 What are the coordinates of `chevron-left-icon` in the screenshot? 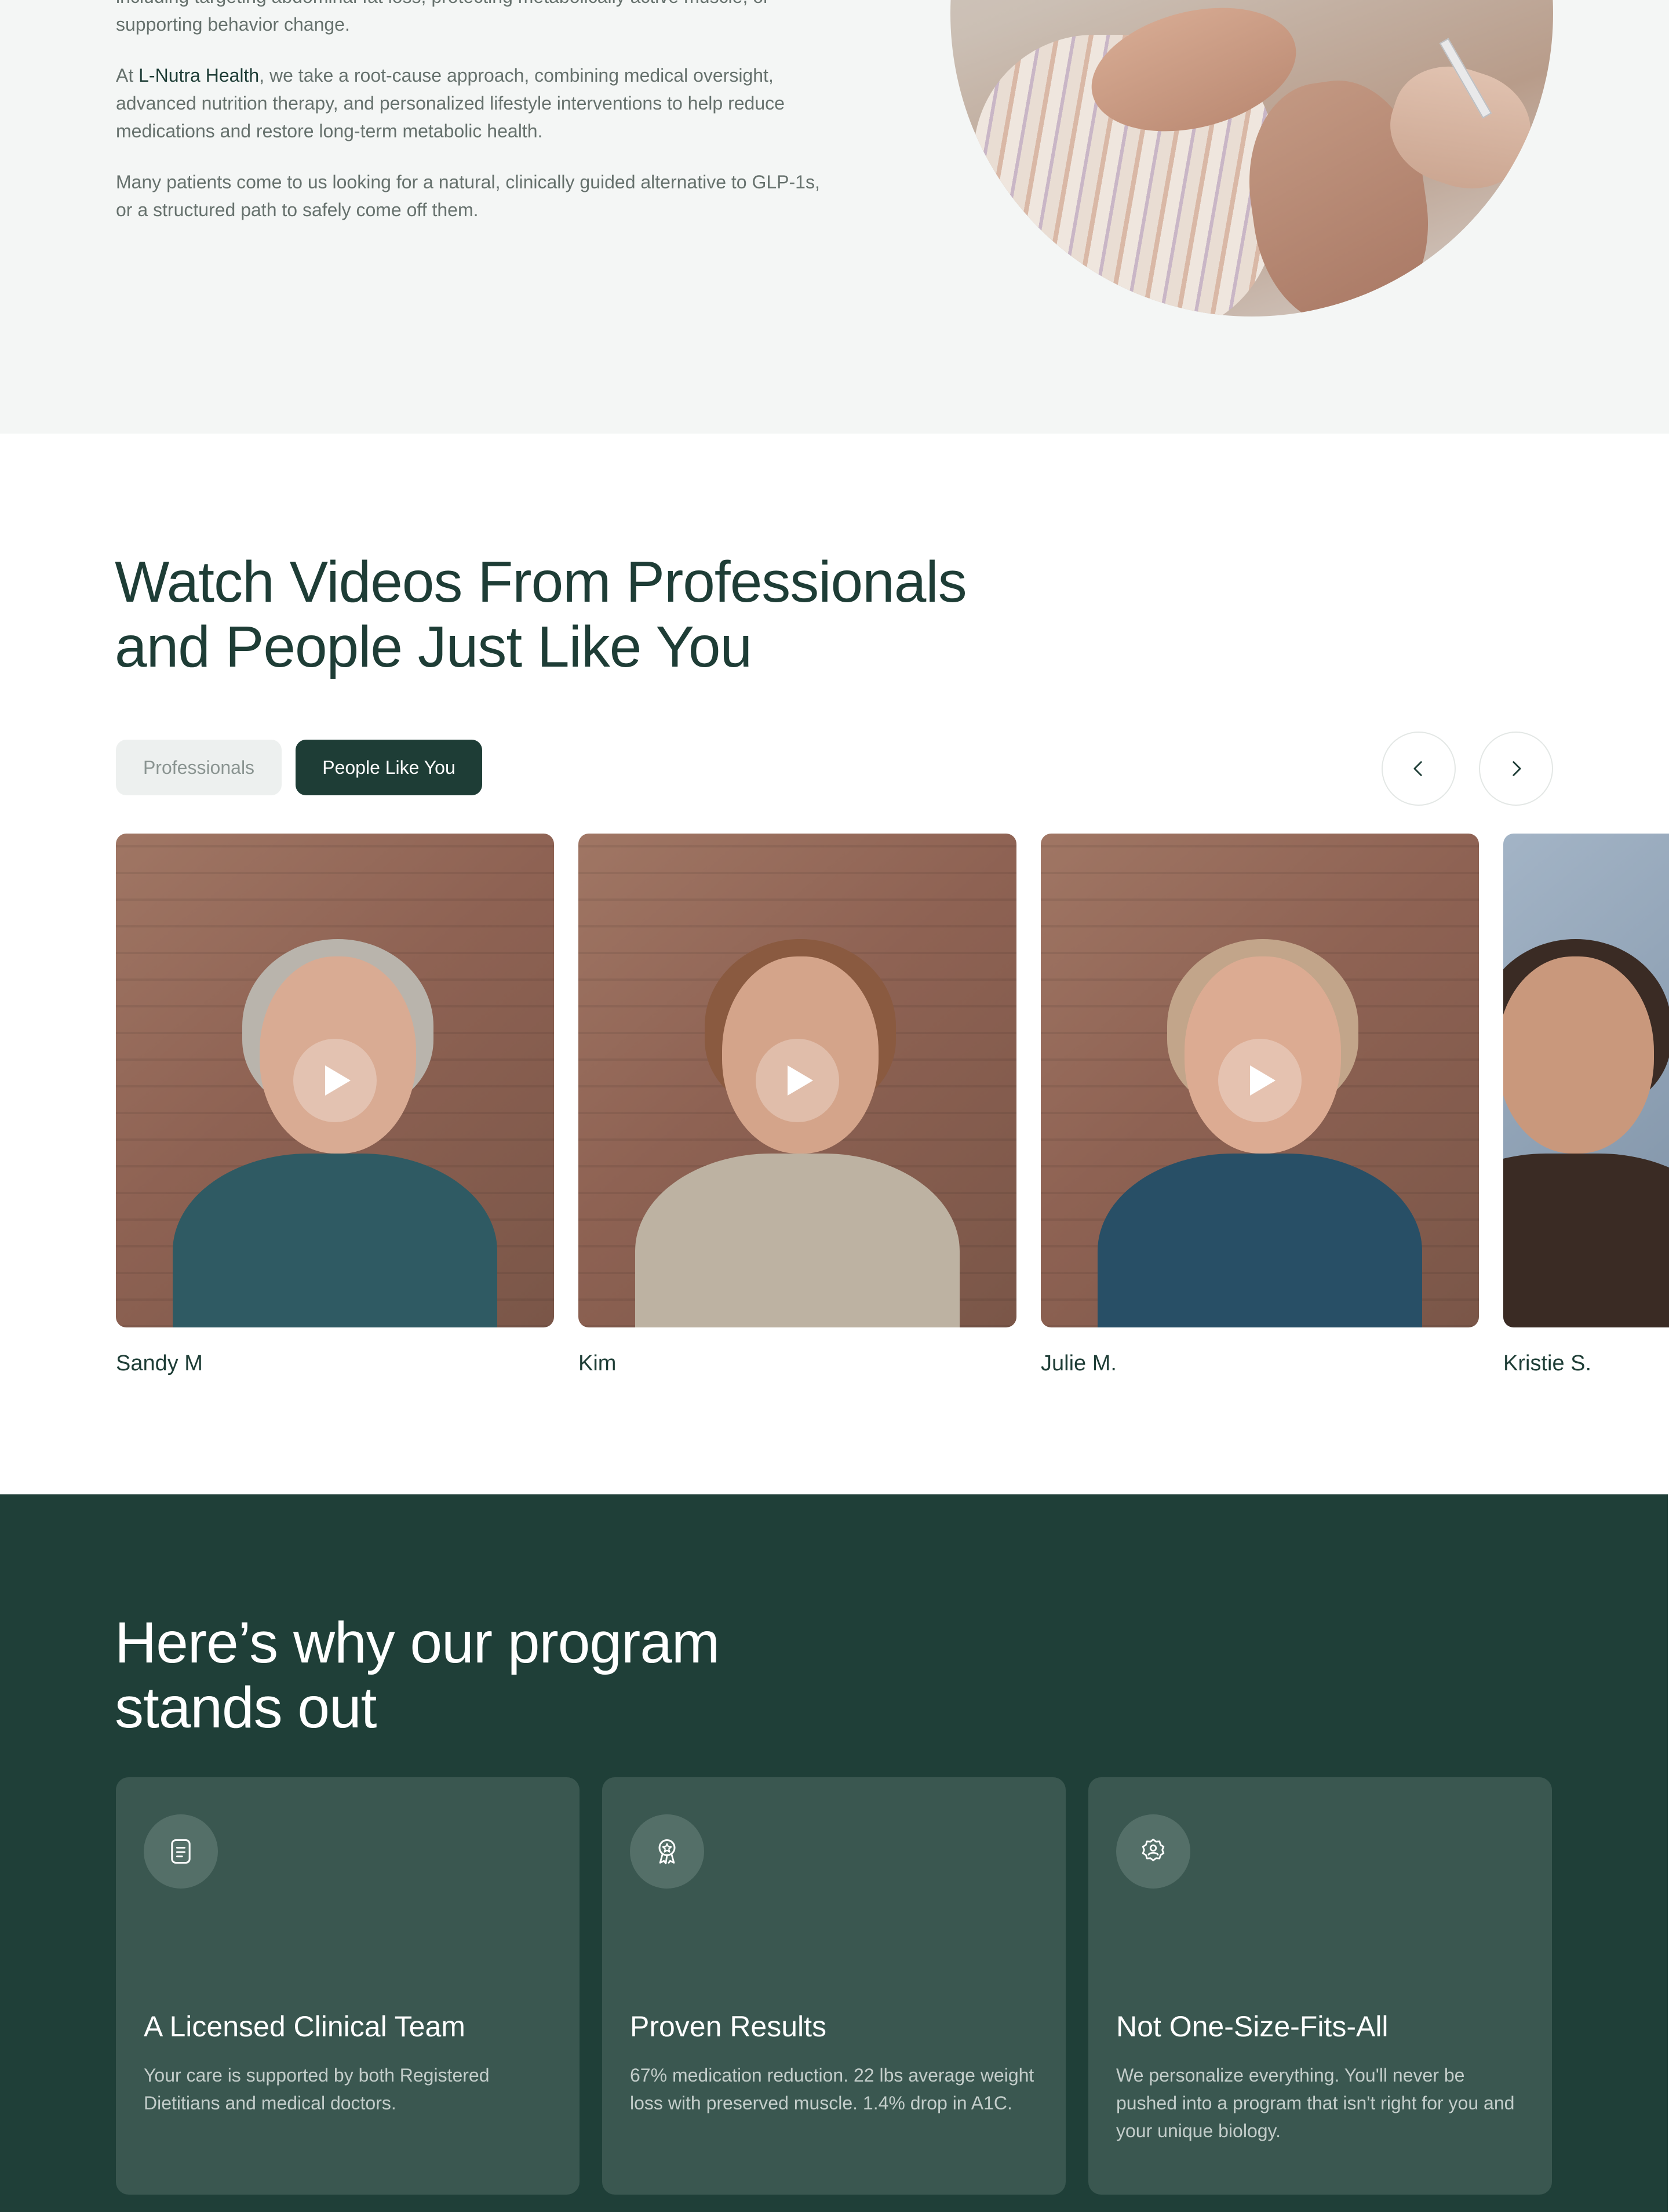 It's located at (1417, 768).